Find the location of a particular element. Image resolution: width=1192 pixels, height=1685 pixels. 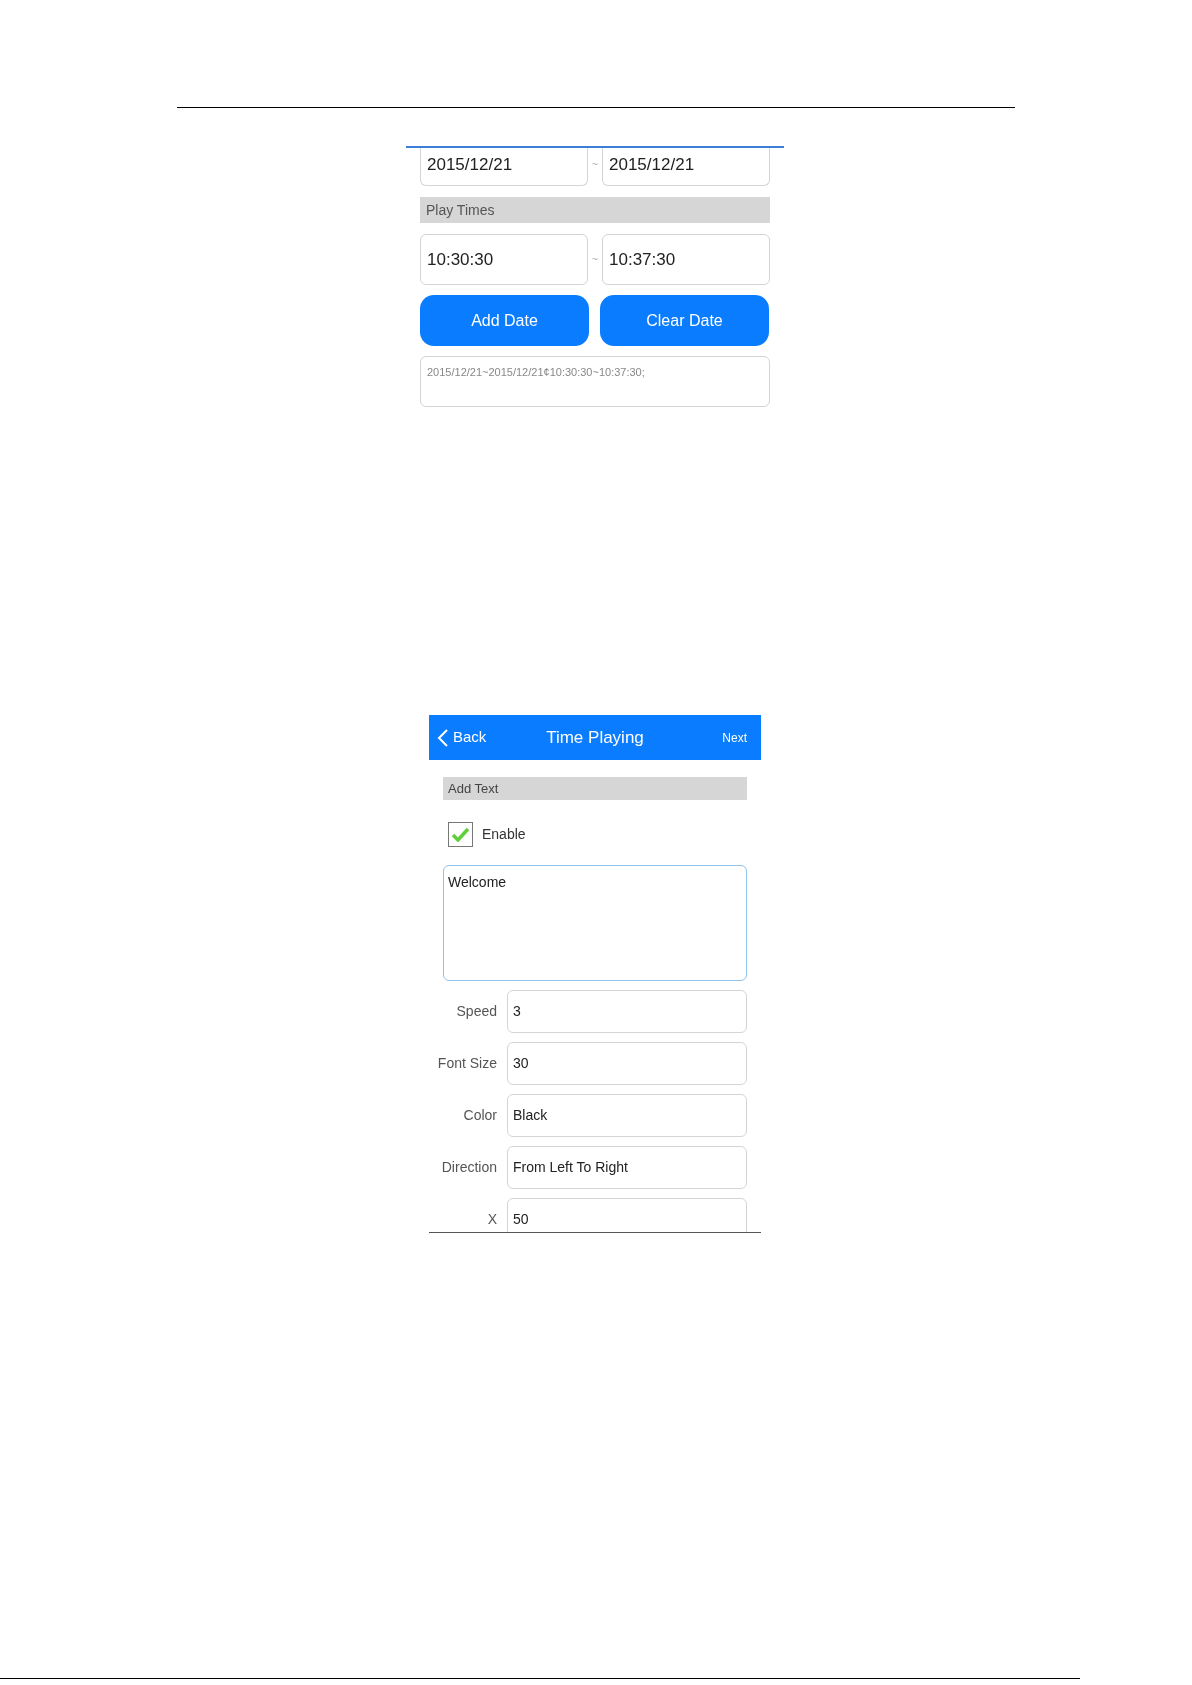

screen-title: Time Playing is located at coordinates (595, 737).